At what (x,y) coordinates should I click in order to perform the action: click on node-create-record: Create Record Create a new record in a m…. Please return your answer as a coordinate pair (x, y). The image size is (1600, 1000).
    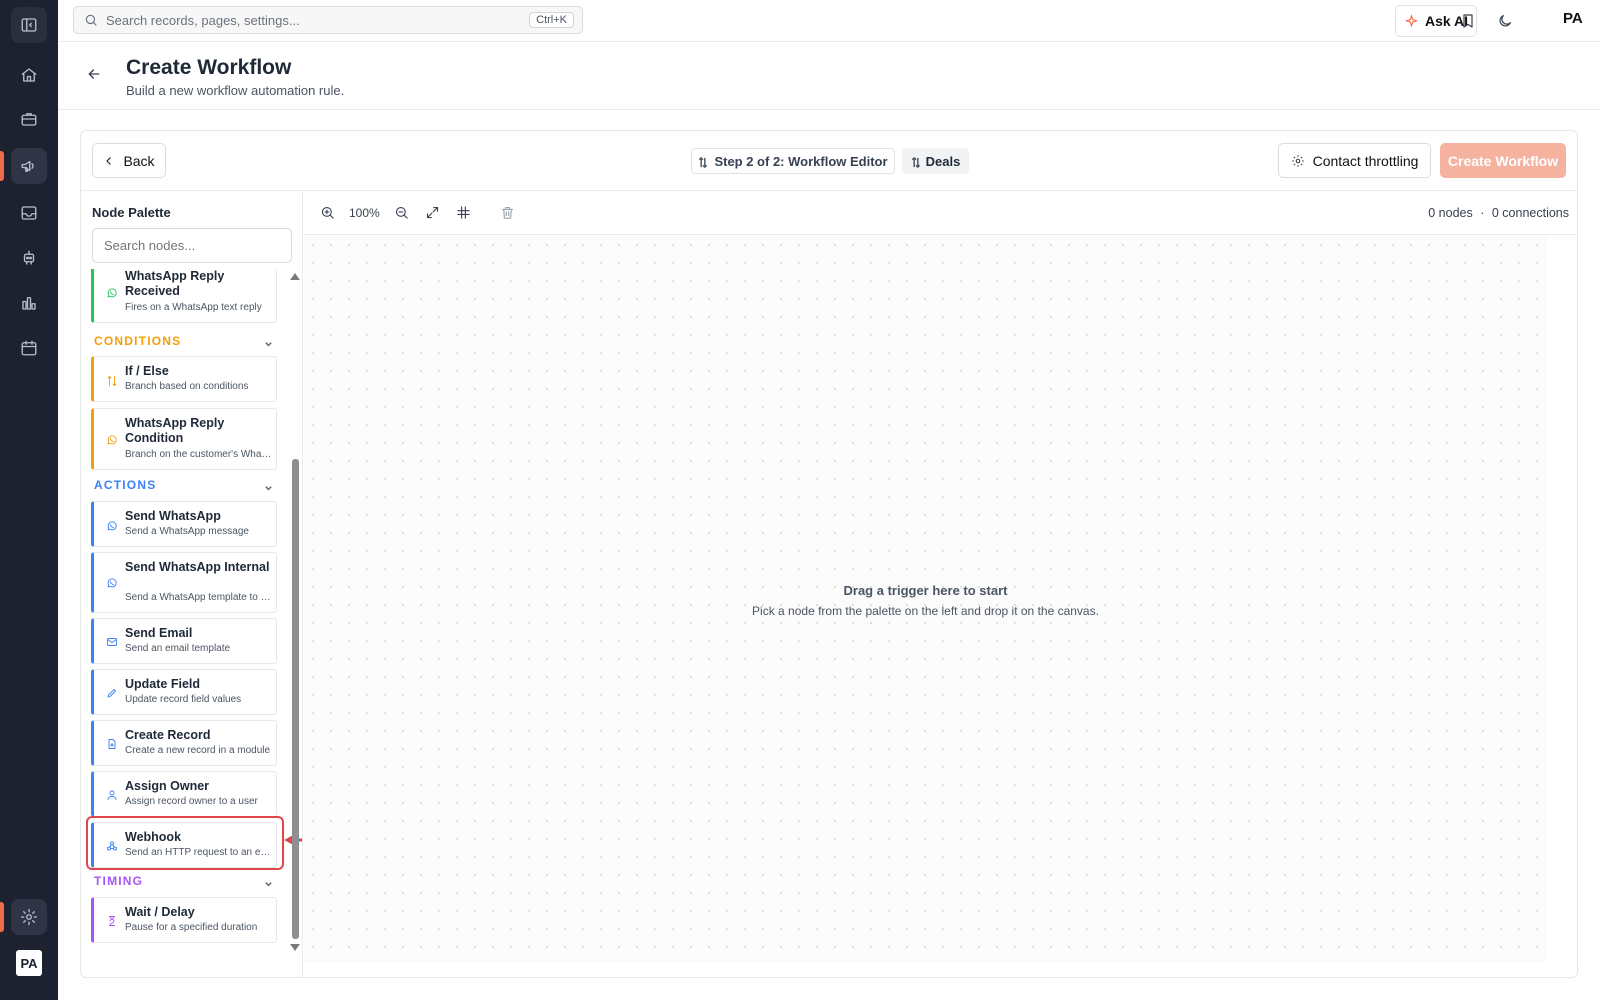
    Looking at the image, I should click on (184, 743).